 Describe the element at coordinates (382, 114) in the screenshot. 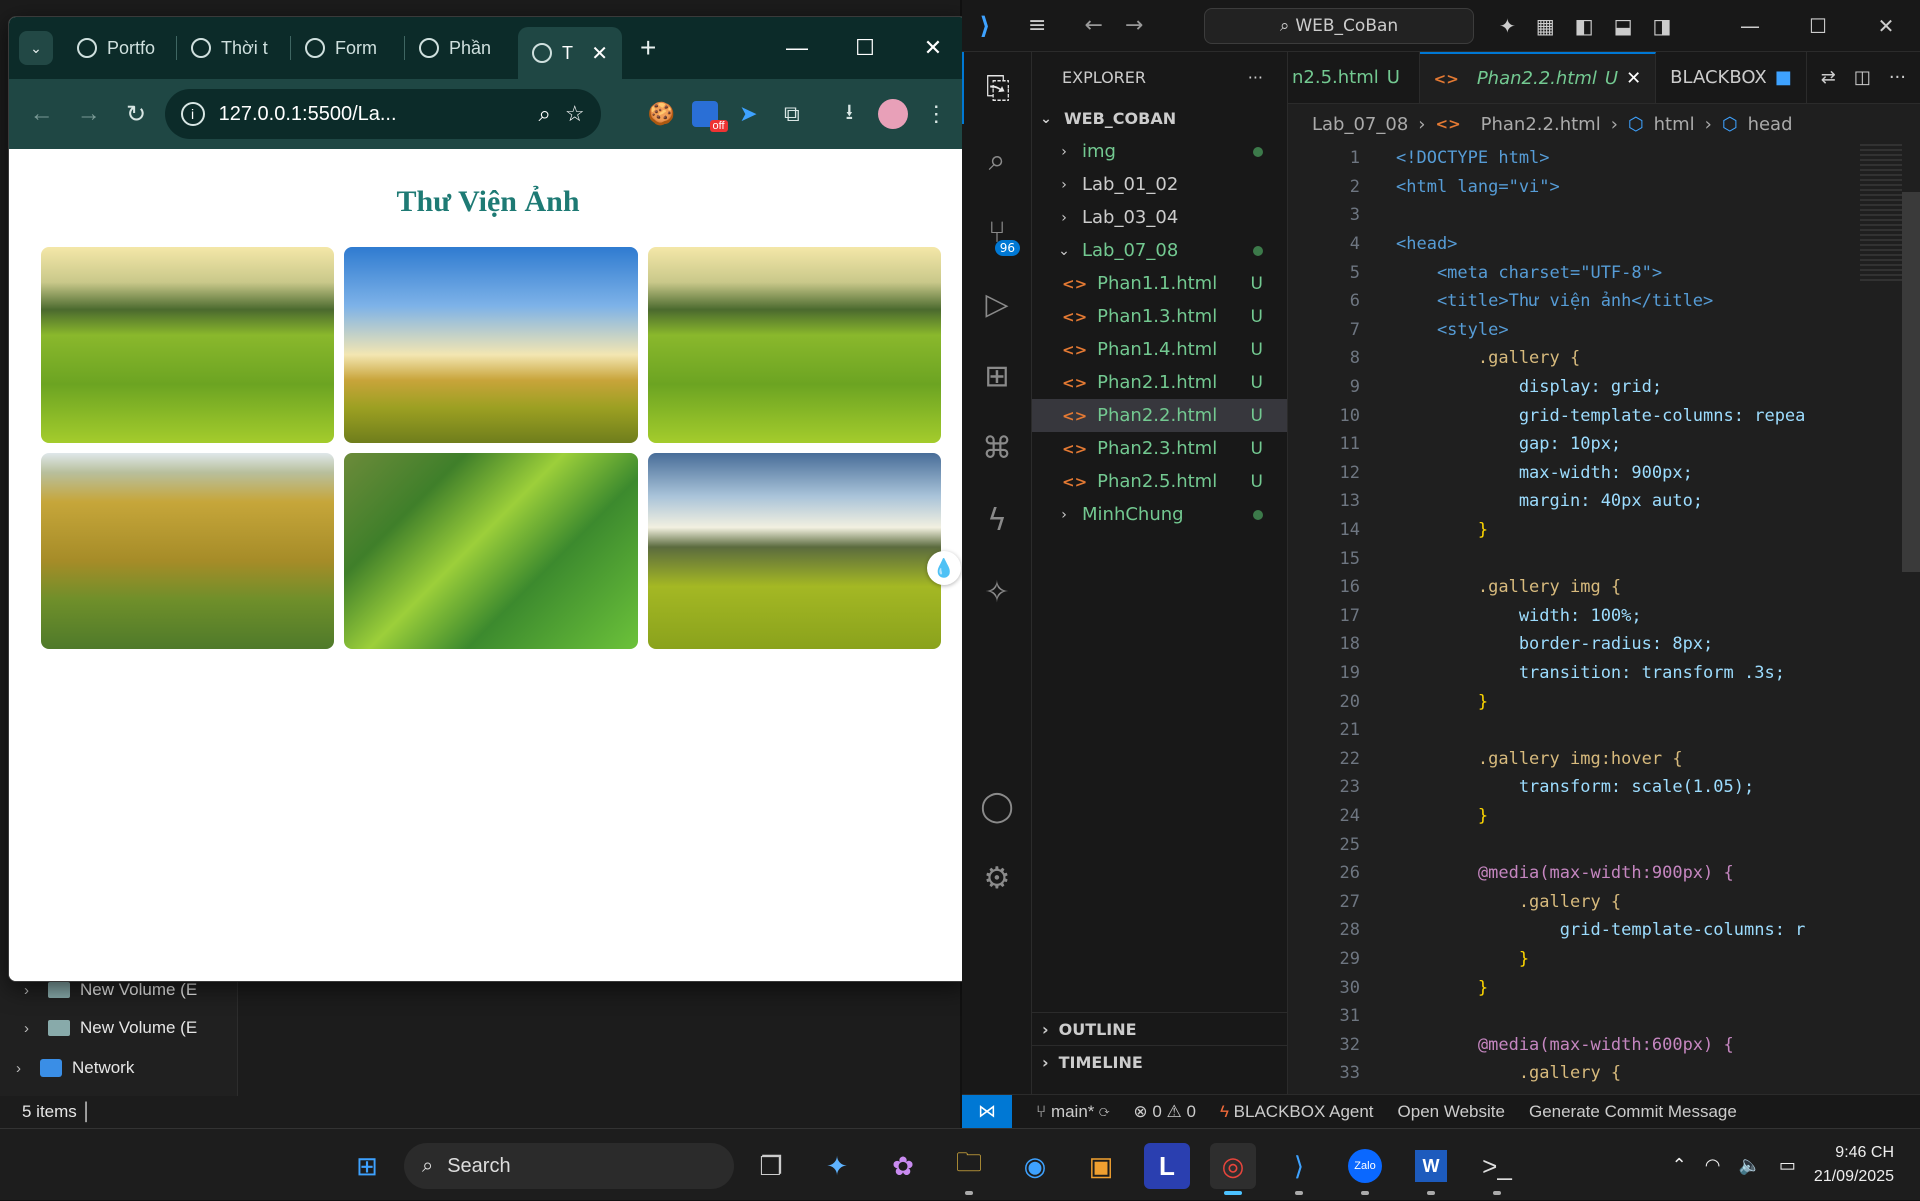

I see `address-bar: i 127.0.0.1:5500/La... ⌕ ☆` at that location.